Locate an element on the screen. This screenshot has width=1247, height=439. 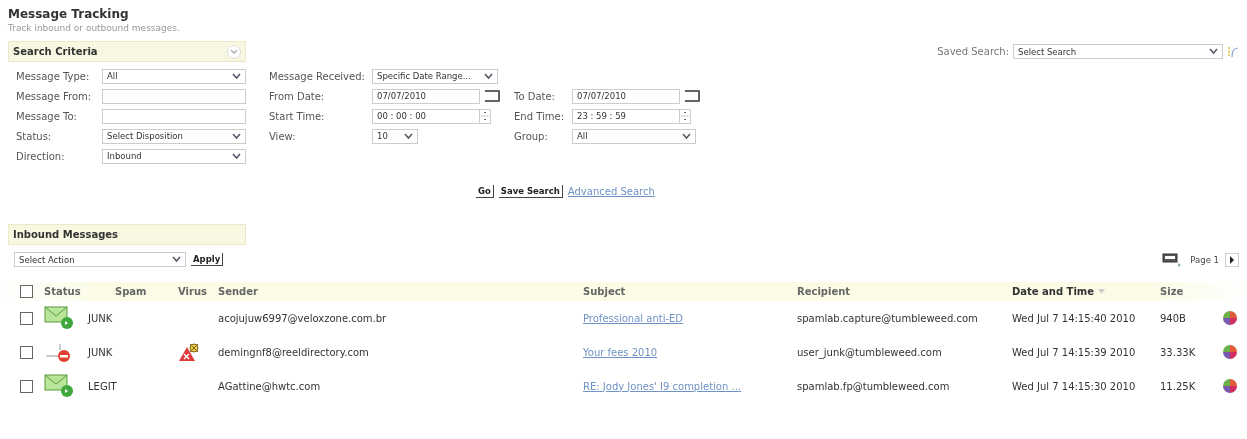
saved-search-select: Select Search is located at coordinates (1118, 51).